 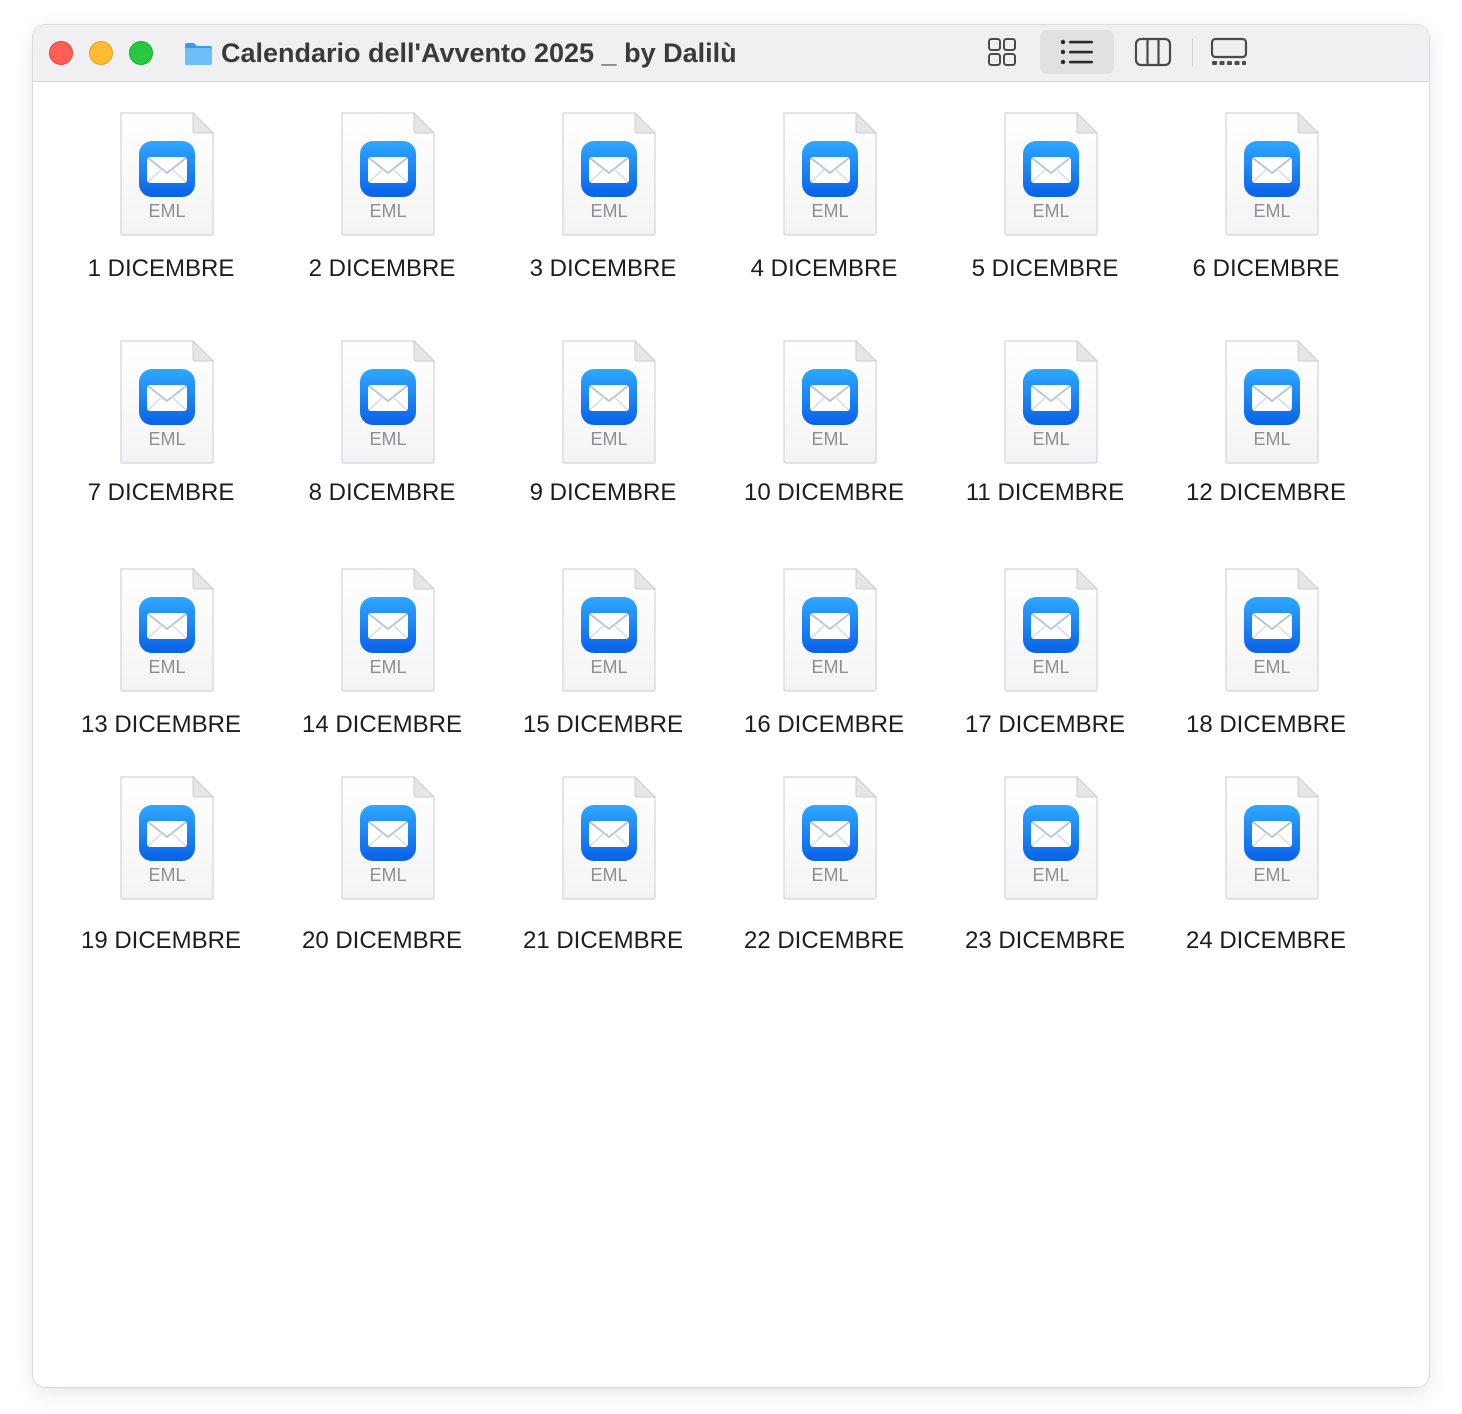 What do you see at coordinates (1045, 637) in the screenshot?
I see `file-item: EML 17 DICEMBRE` at bounding box center [1045, 637].